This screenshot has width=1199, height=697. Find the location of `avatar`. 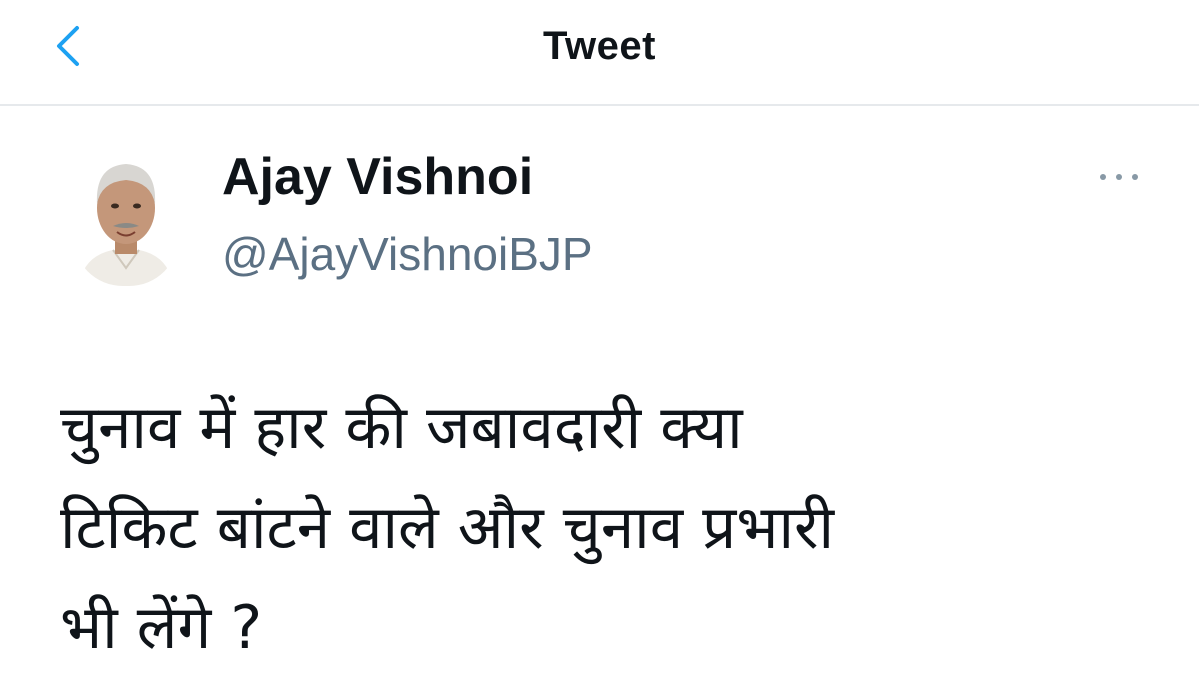

avatar is located at coordinates (126, 216).